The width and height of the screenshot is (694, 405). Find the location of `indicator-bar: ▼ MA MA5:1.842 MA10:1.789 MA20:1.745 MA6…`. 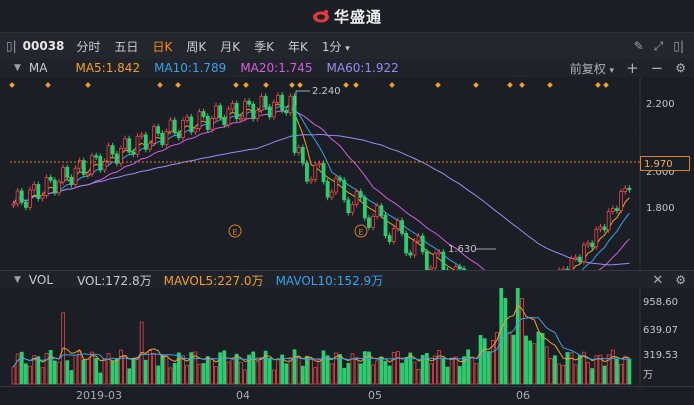

indicator-bar: ▼ MA MA5:1.842 MA10:1.789 MA20:1.745 MA6… is located at coordinates (347, 68).